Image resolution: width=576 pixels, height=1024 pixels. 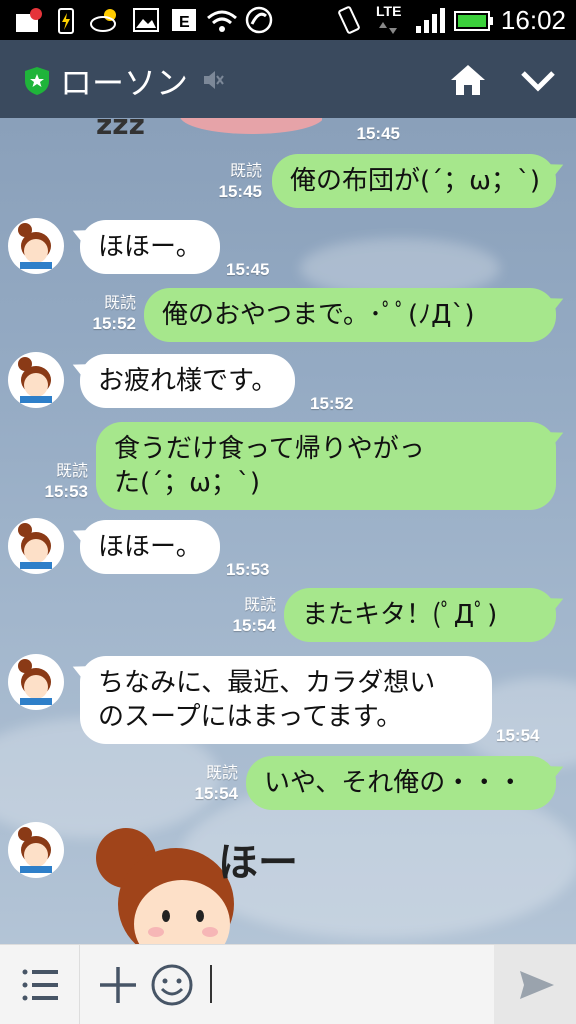 What do you see at coordinates (288, 79) in the screenshot?
I see `chat-header: ローソン` at bounding box center [288, 79].